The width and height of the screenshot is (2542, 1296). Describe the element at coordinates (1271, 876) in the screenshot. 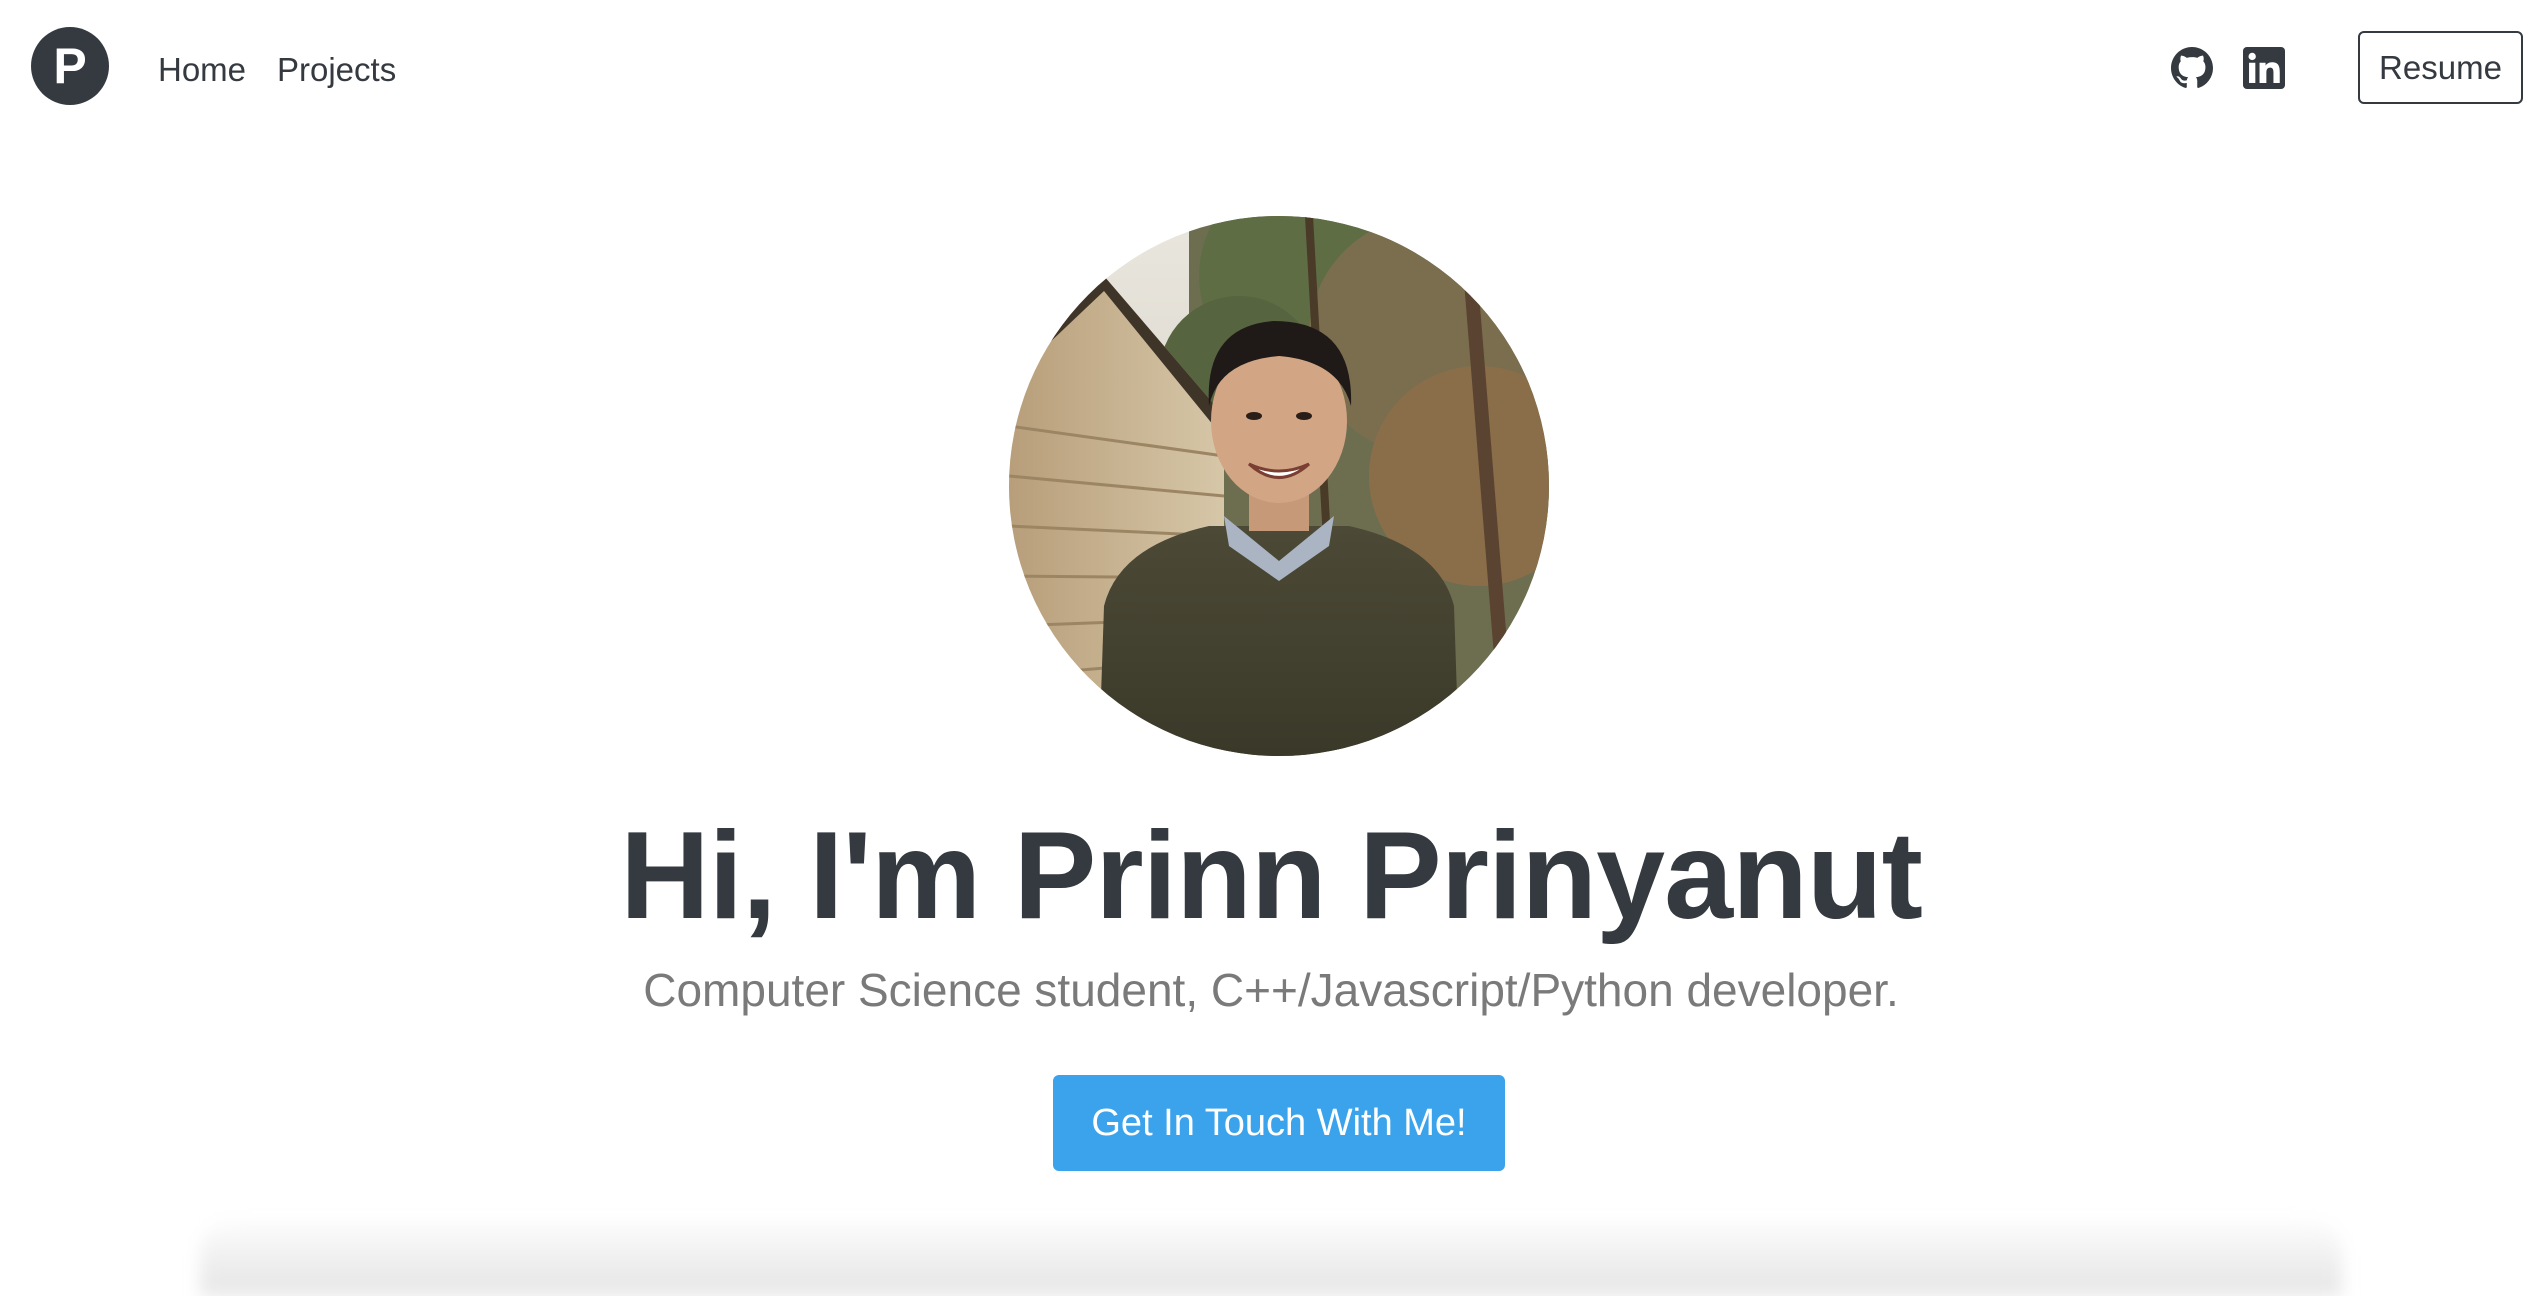

I see `hero-title: Hi, I'm Prinn Prinyanut` at that location.